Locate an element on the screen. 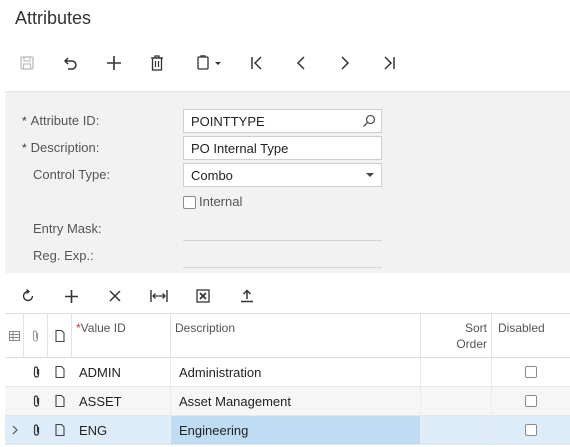 This screenshot has width=570, height=447. notes-header is located at coordinates (60, 336).